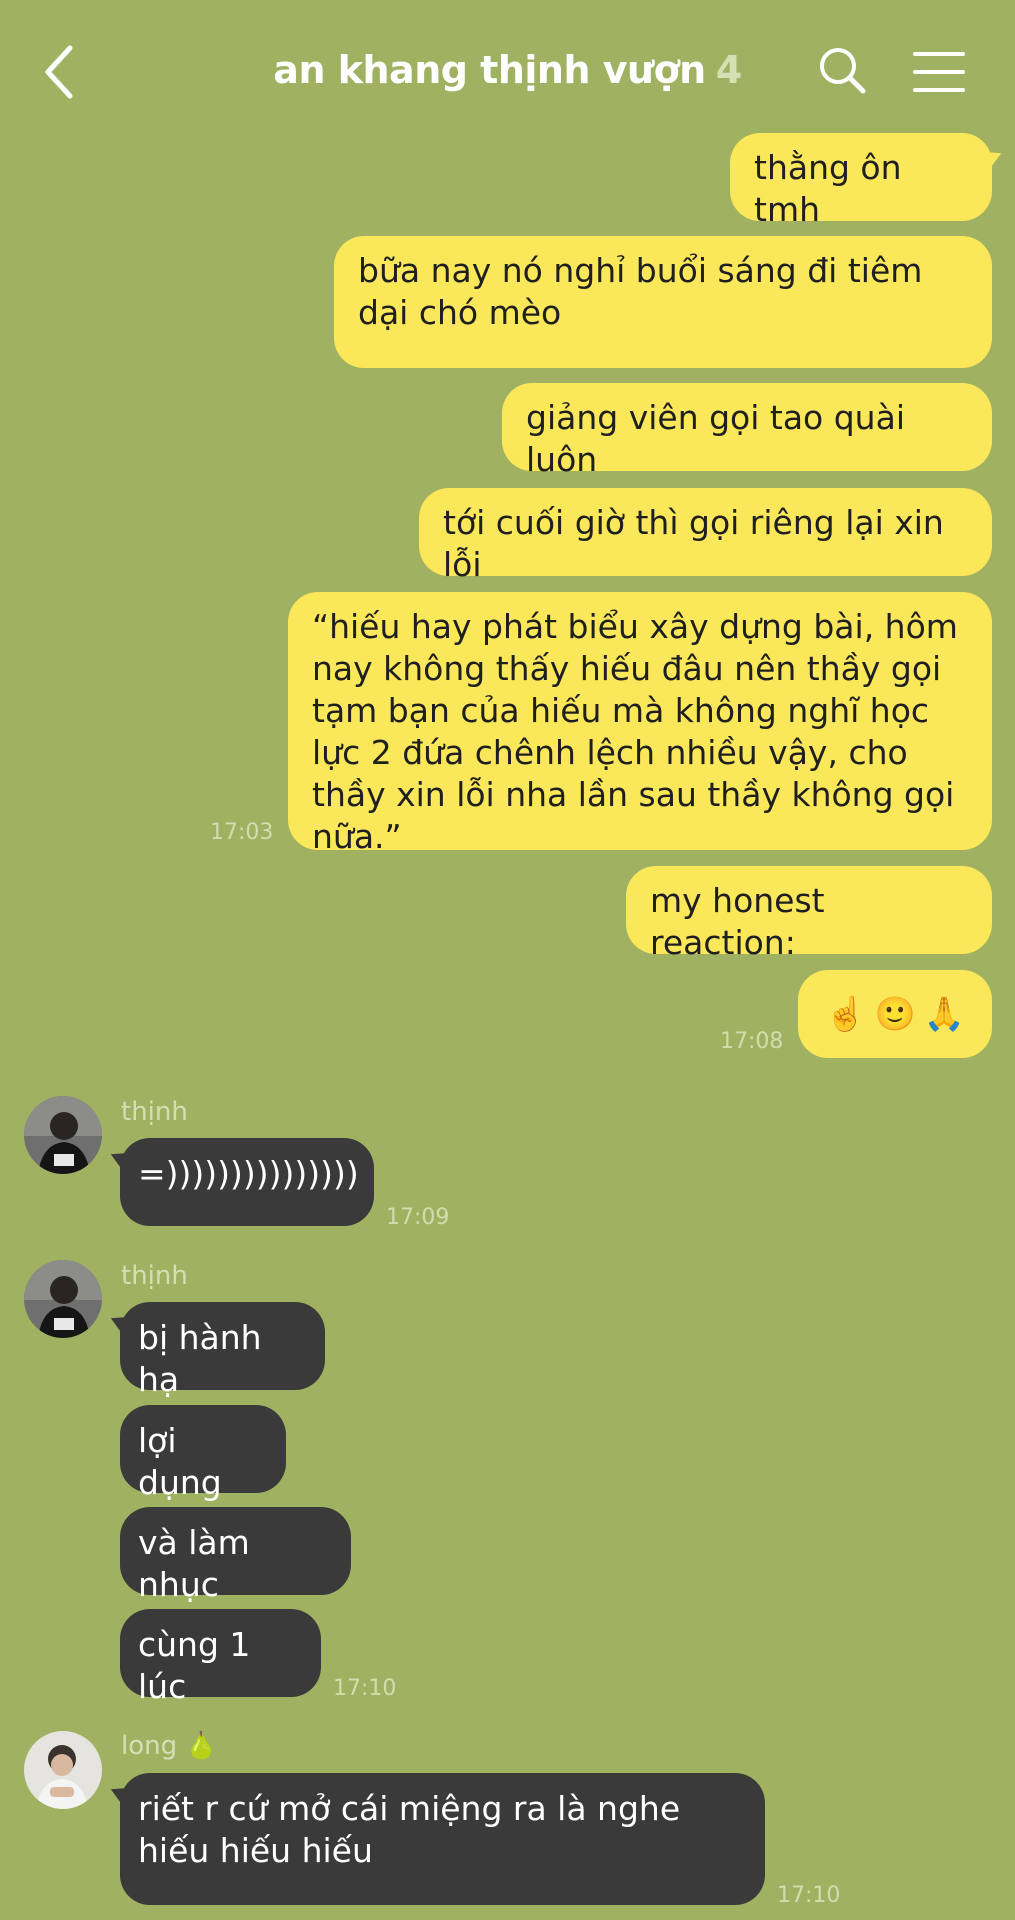 This screenshot has width=1015, height=1920. What do you see at coordinates (489, 70) in the screenshot?
I see `chat-name: an khang thịnh vượn` at bounding box center [489, 70].